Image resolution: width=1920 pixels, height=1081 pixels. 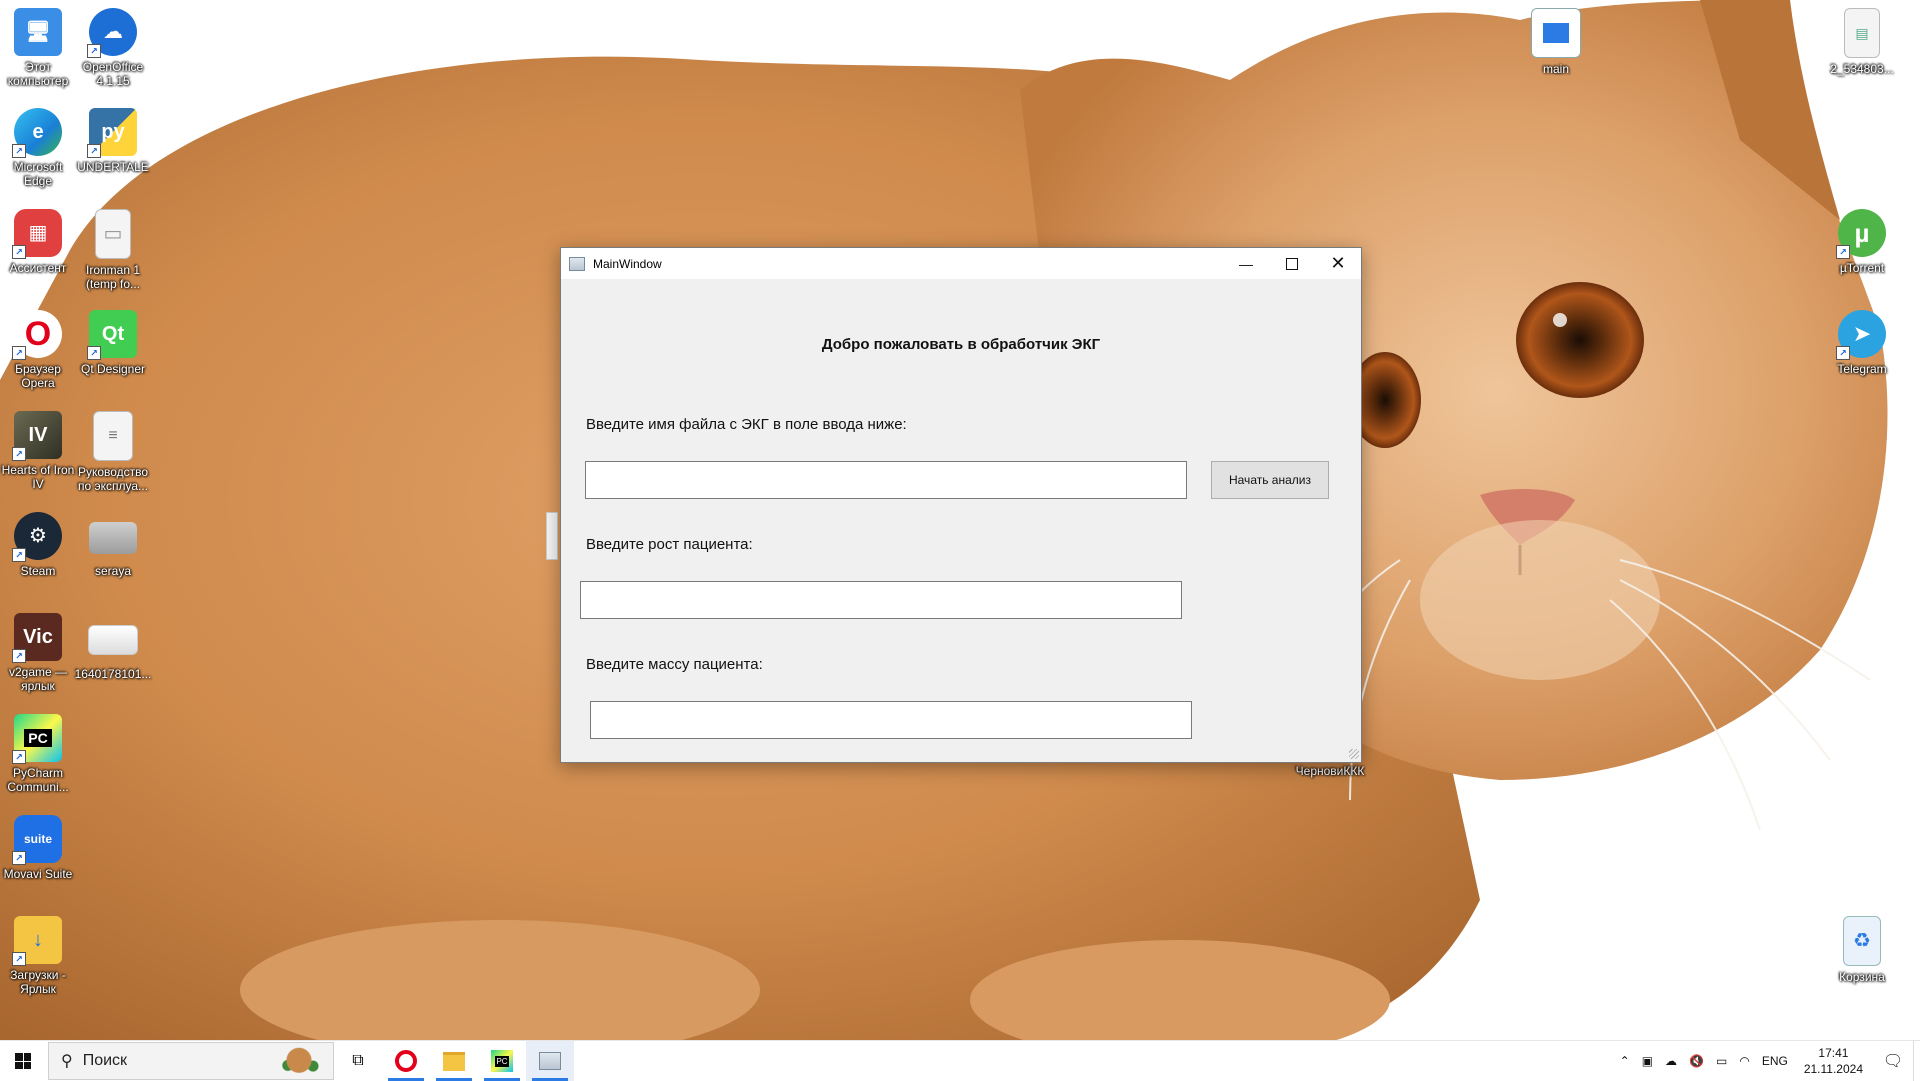 I want to click on taskbar-opera, so click(x=406, y=1061).